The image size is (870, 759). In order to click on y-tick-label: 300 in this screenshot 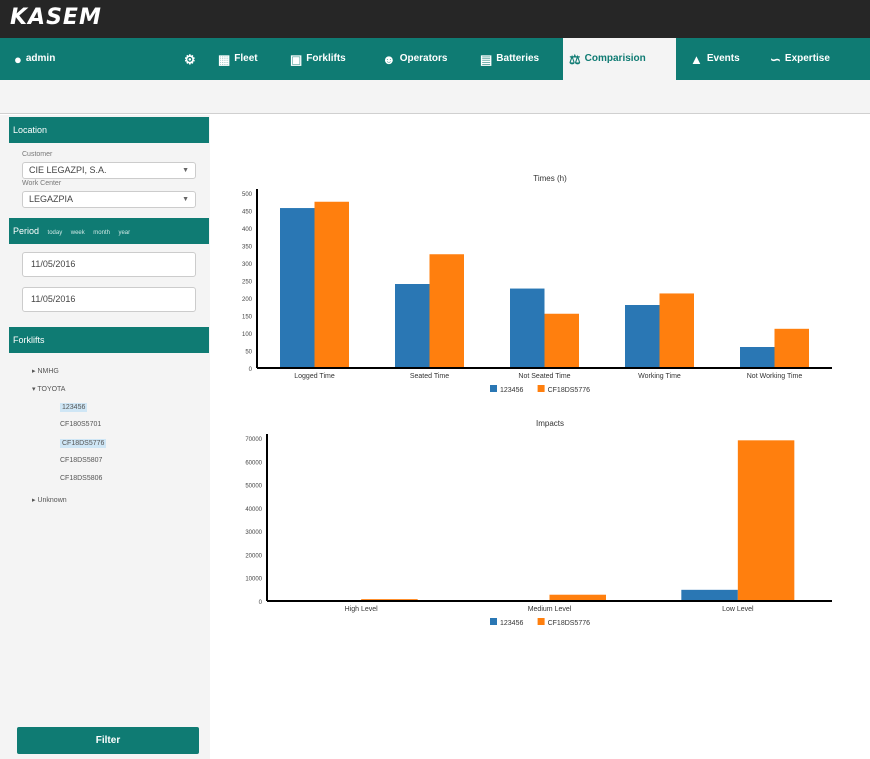, I will do `click(247, 265)`.